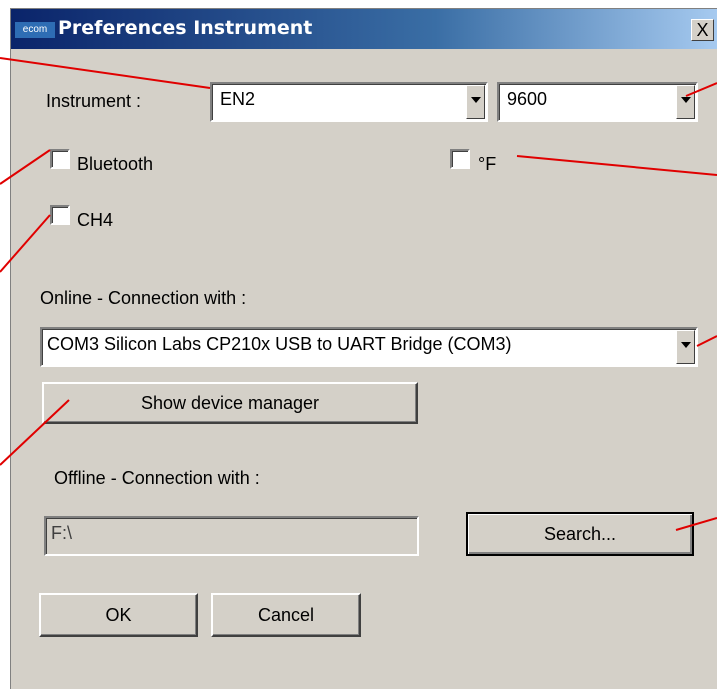  I want to click on baud-rate-select: 9600, so click(597, 102).